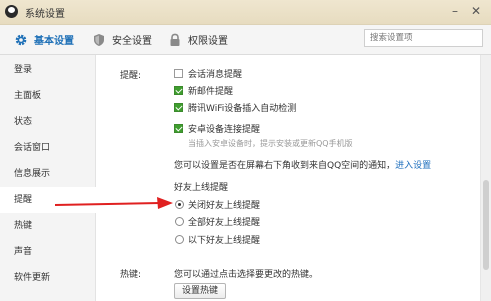 This screenshot has height=301, width=491. I want to click on annotation-arrow, so click(113, 203).